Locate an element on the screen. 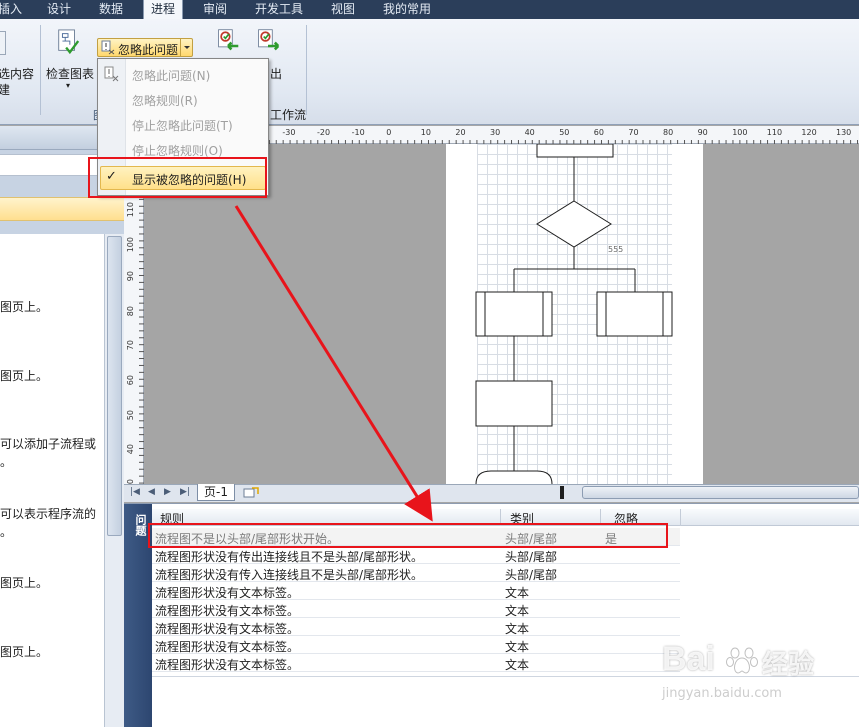 This screenshot has width=859, height=727. issue-category-cell: 头部/尾部 is located at coordinates (531, 575).